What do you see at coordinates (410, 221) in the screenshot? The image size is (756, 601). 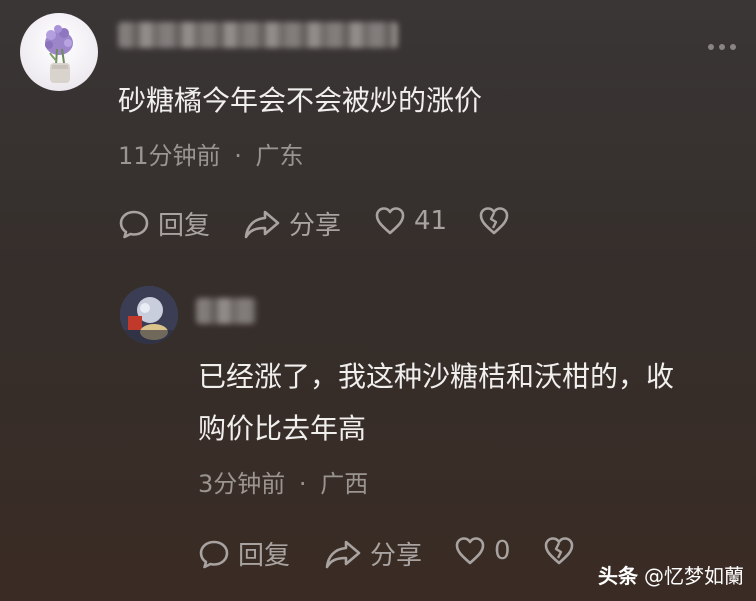 I see `like-button: 41` at bounding box center [410, 221].